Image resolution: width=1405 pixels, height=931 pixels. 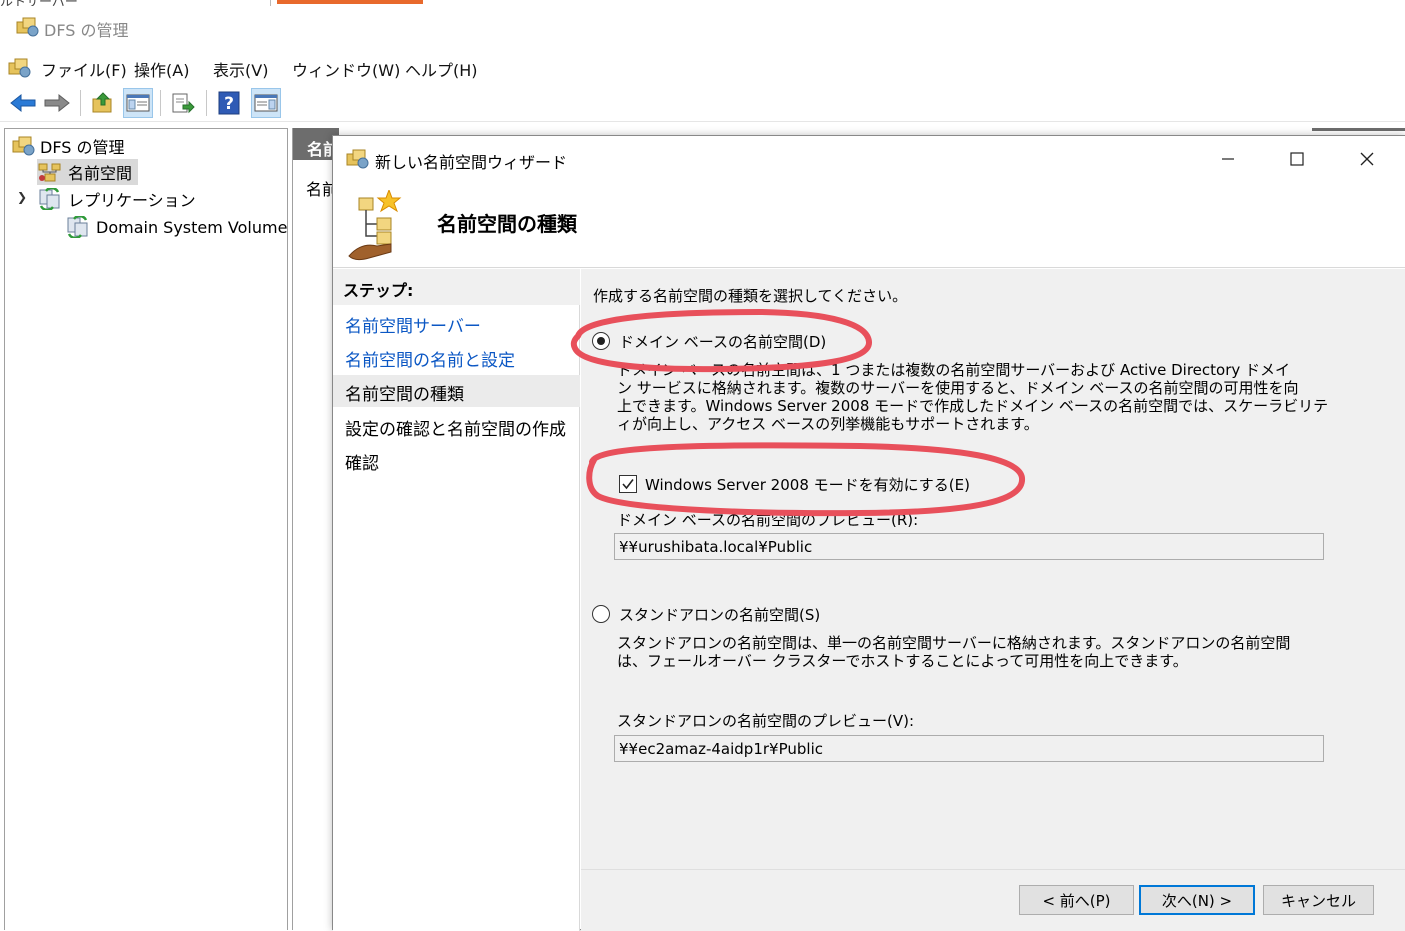 I want to click on domain-preview-label: ドメイン ベースの名前空間のプレビュー(R):, so click(x=768, y=520).